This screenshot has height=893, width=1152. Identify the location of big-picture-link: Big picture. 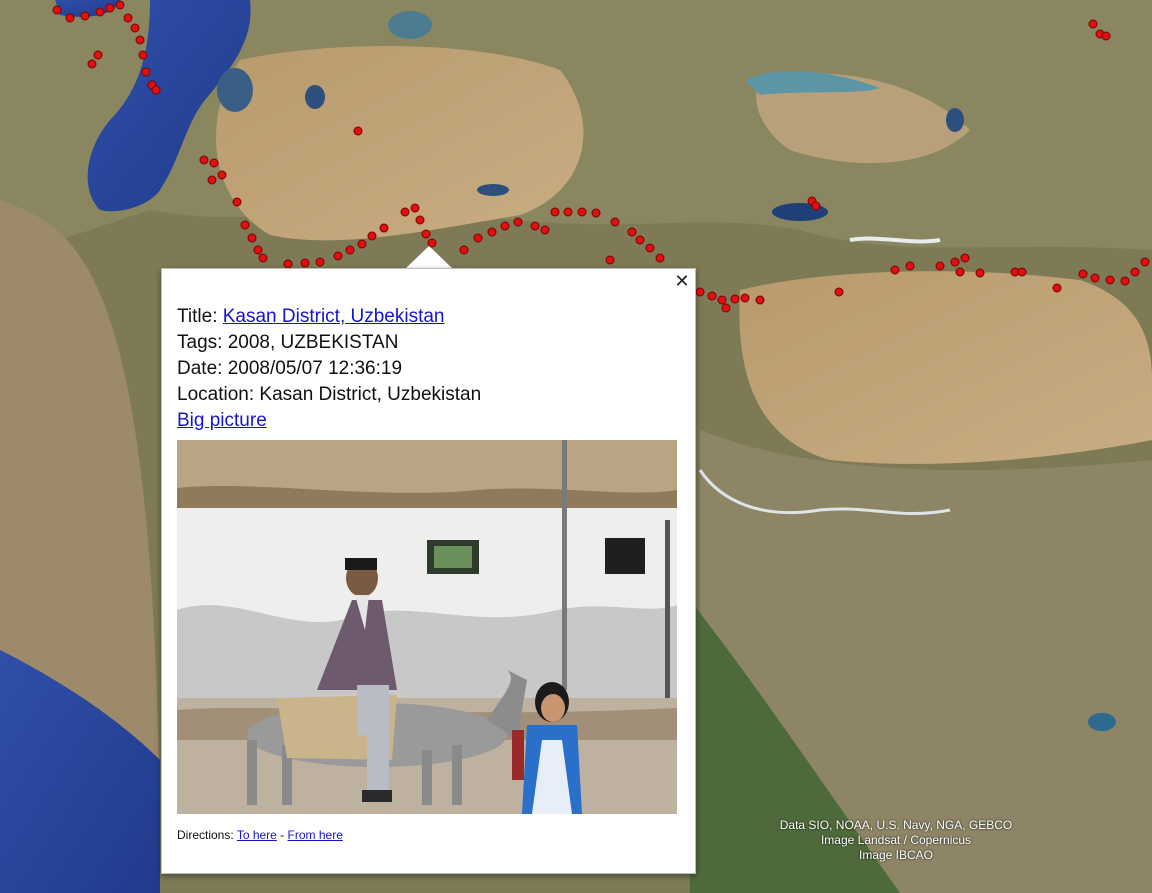
(222, 420).